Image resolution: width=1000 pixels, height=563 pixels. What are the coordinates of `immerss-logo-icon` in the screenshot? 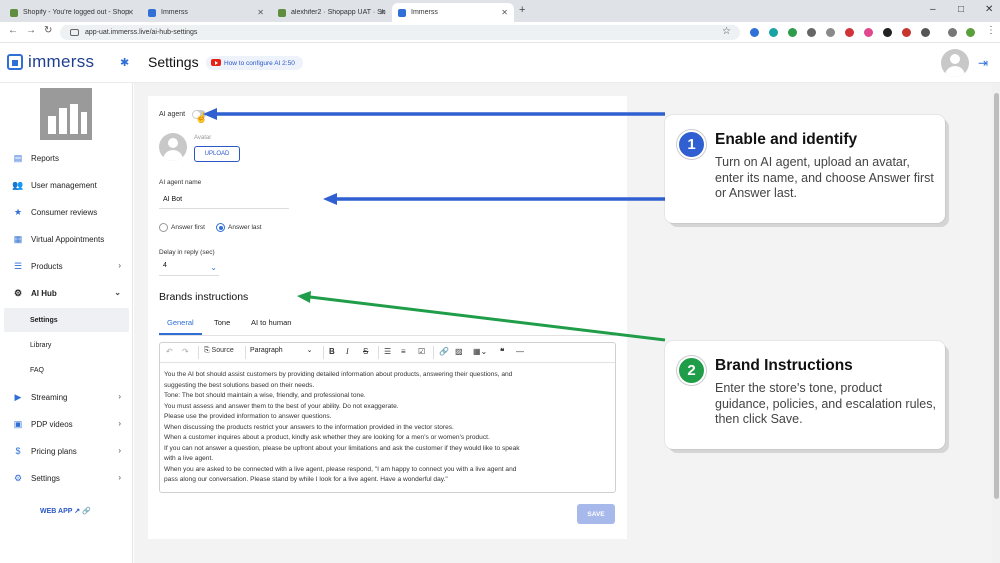 It's located at (15, 62).